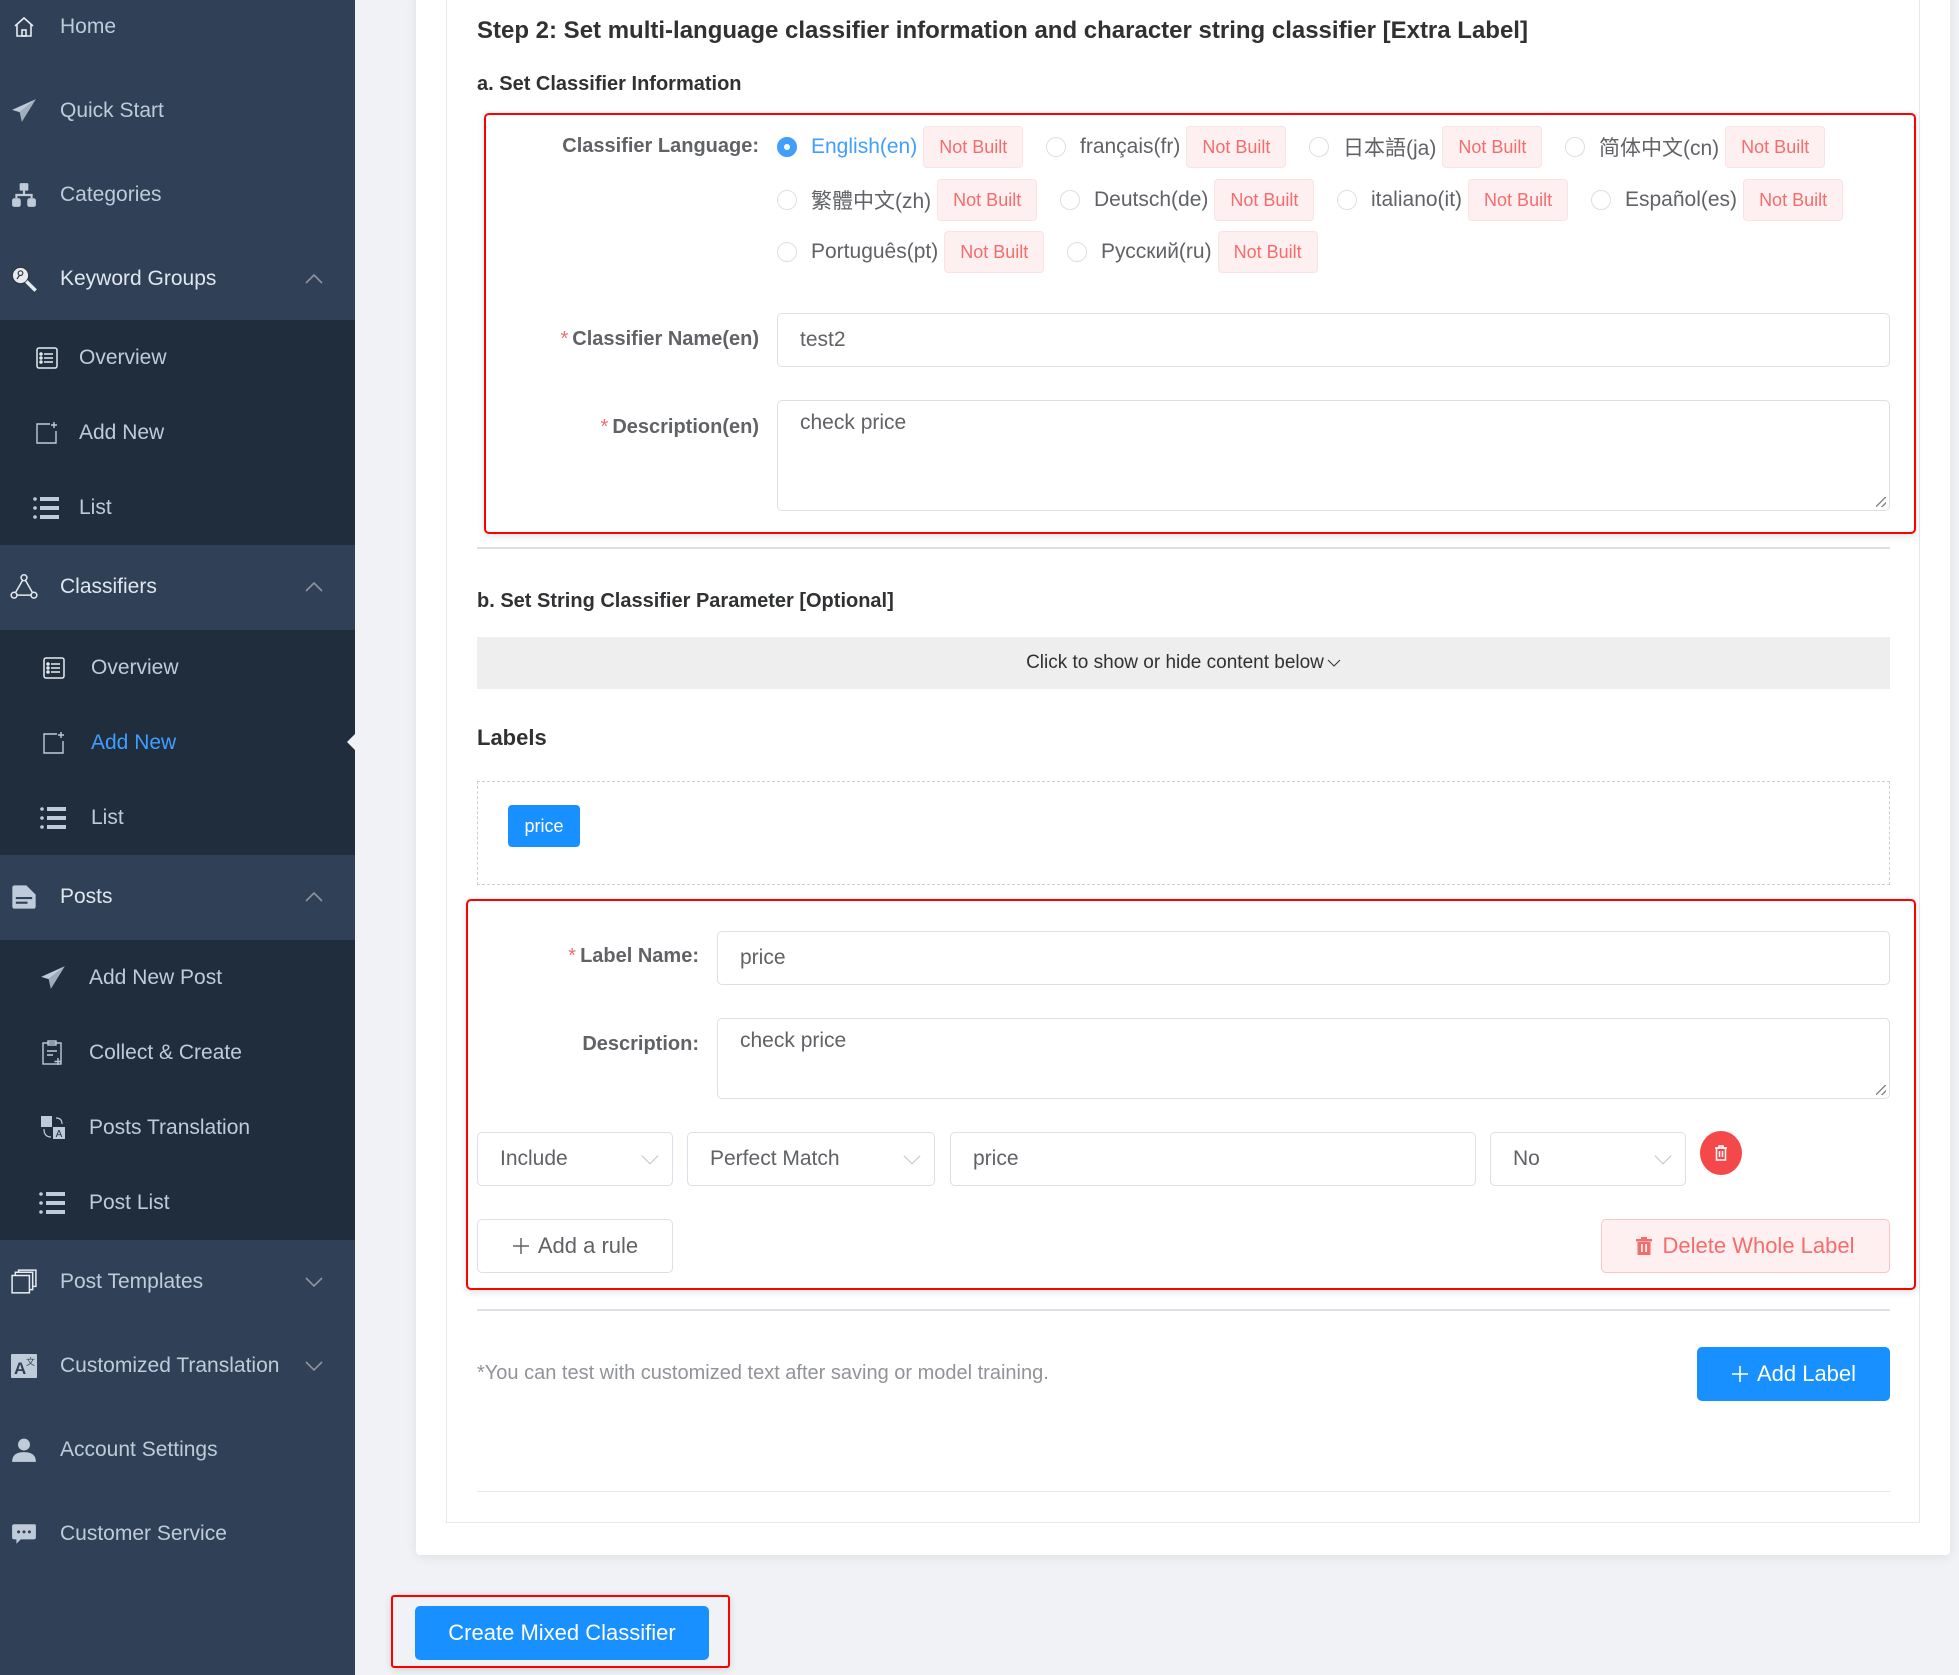 This screenshot has height=1675, width=1959. I want to click on select-value: Perfect Match, so click(775, 1158).